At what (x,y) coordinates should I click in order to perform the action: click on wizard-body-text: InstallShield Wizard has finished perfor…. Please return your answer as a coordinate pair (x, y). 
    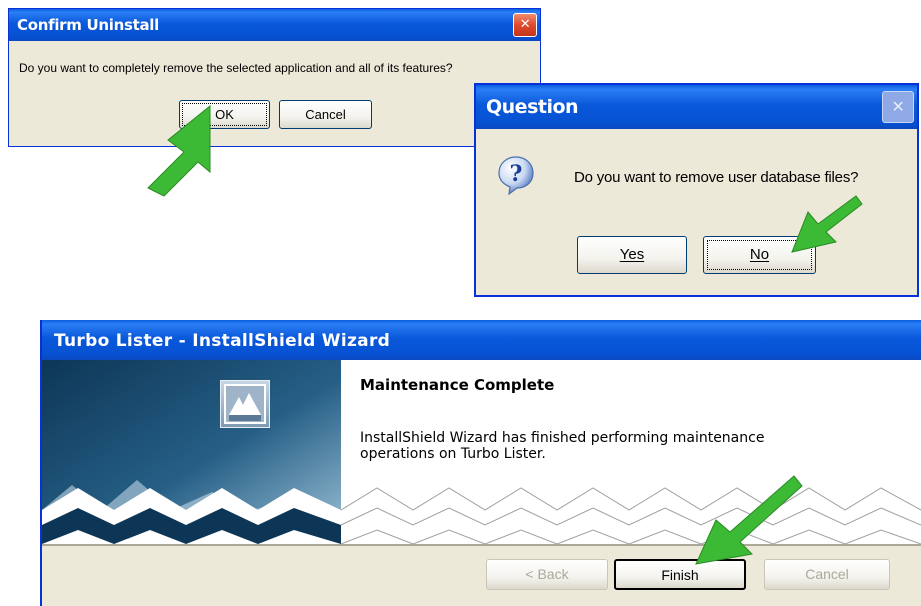
    Looking at the image, I should click on (562, 446).